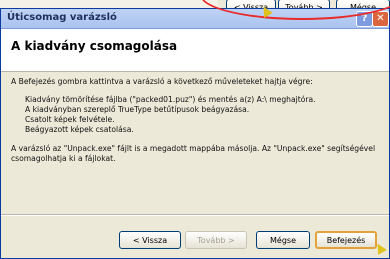 This screenshot has width=390, height=259. Describe the element at coordinates (94, 46) in the screenshot. I see `page-heading: A kiadvány csomagolása` at that location.